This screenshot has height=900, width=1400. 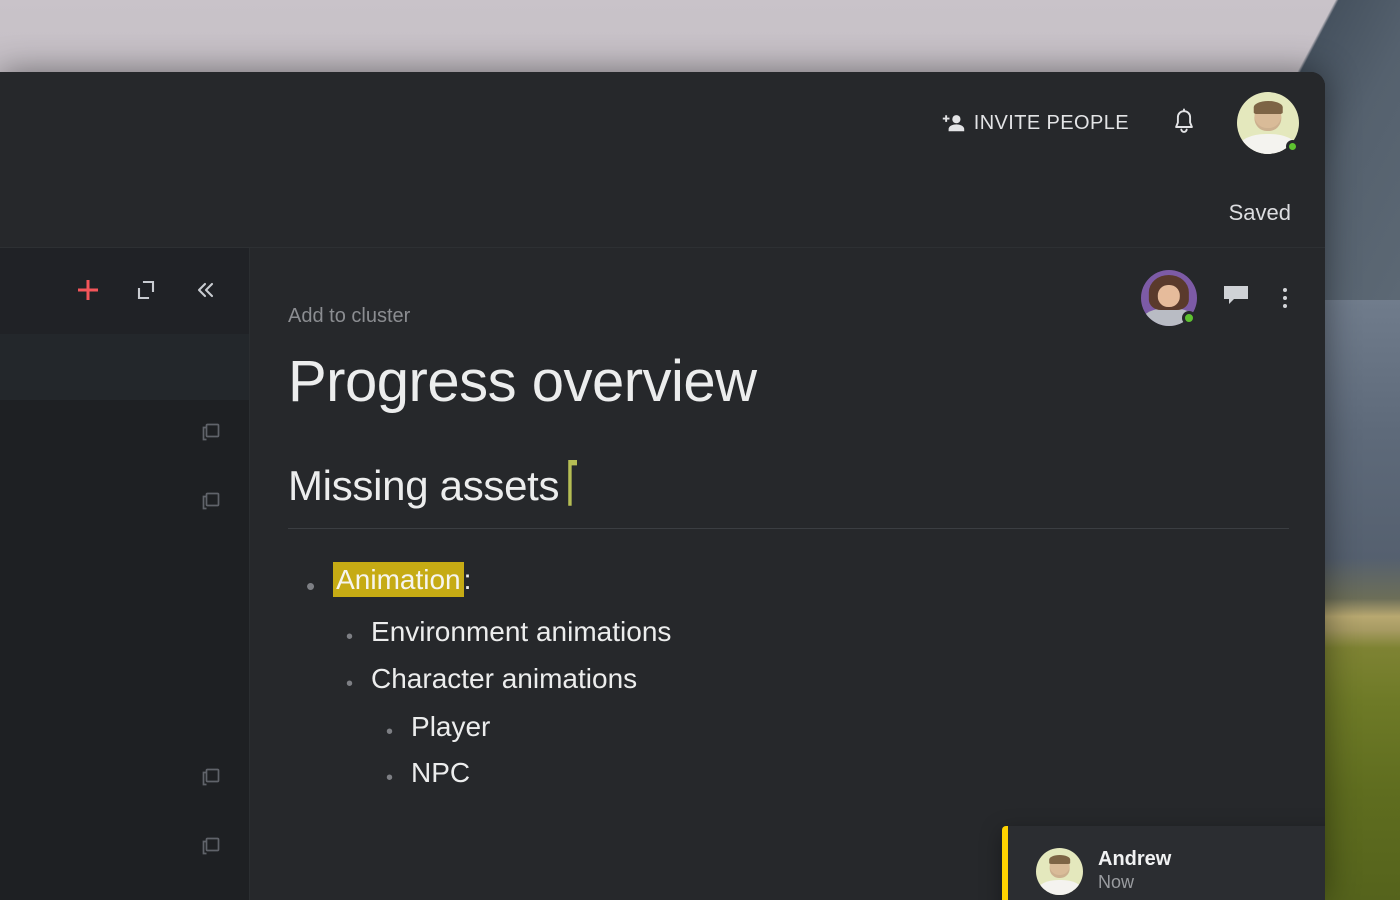 I want to click on bell-icon, so click(x=1184, y=123).